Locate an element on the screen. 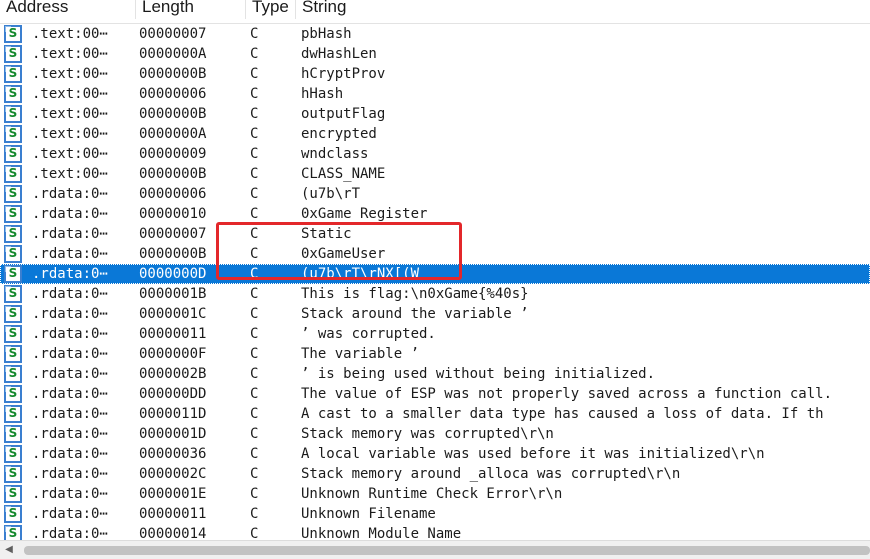 The image size is (870, 559). cell-string: CLASS_NAME is located at coordinates (343, 174).